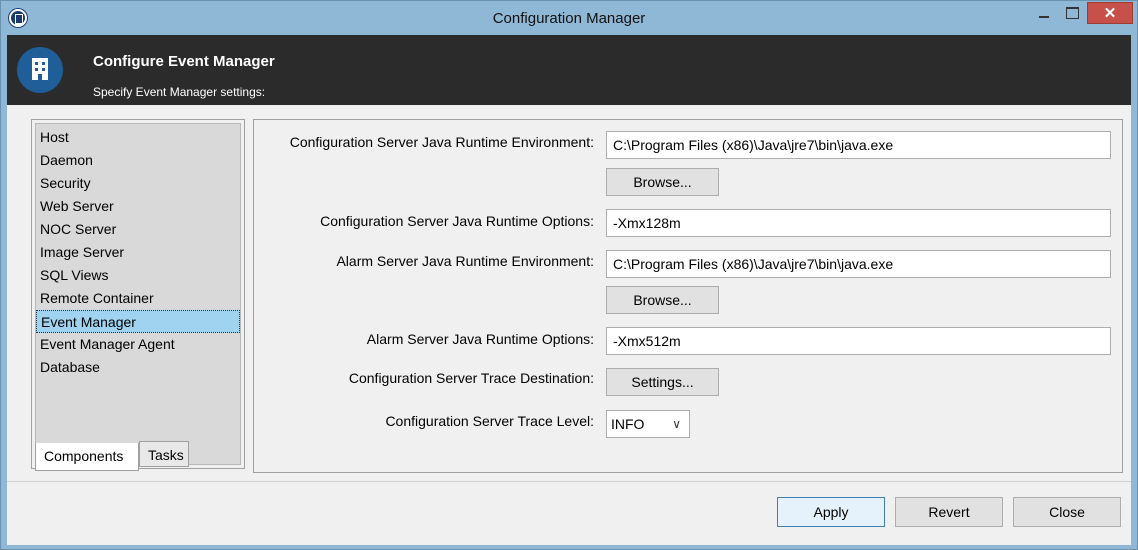  Describe the element at coordinates (648, 424) in the screenshot. I see `trace-level-select: INFO ∨` at that location.